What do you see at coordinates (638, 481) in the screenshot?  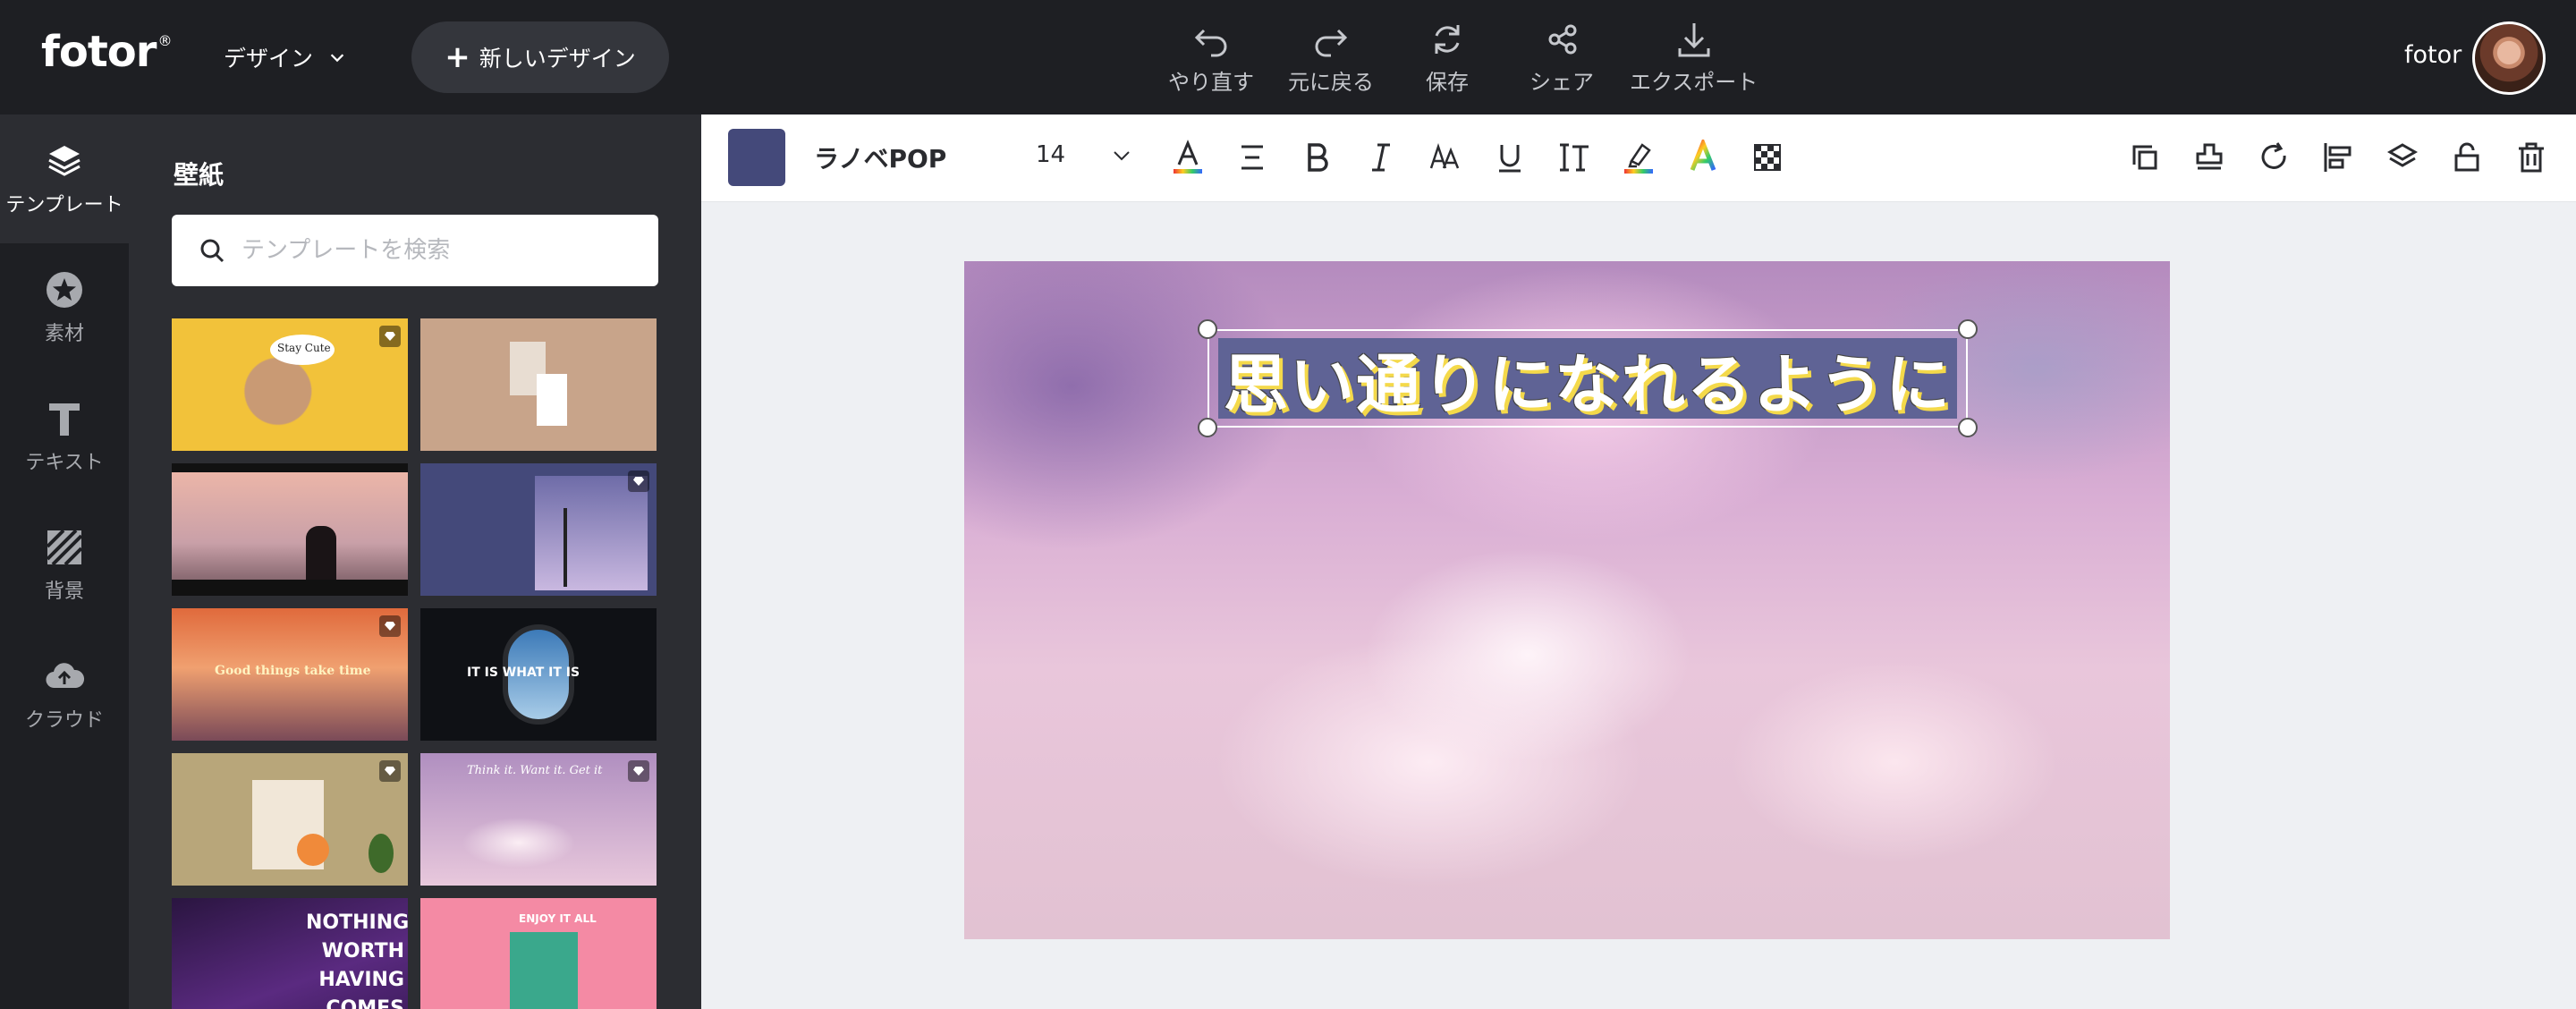 I see `premium-gem-icon` at bounding box center [638, 481].